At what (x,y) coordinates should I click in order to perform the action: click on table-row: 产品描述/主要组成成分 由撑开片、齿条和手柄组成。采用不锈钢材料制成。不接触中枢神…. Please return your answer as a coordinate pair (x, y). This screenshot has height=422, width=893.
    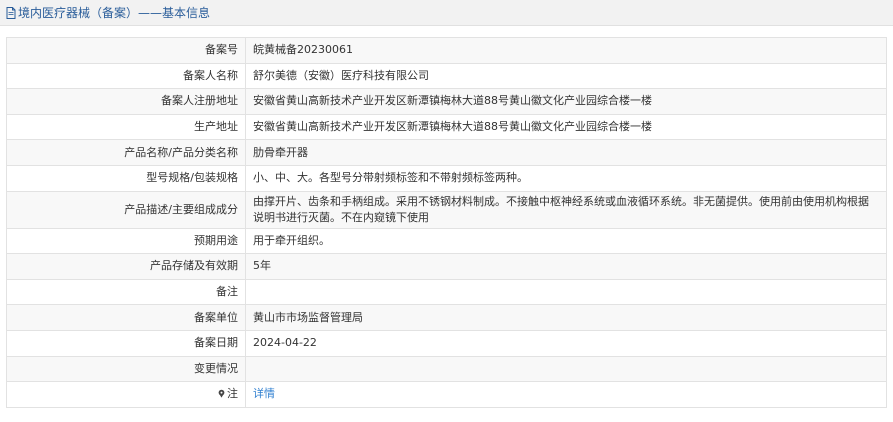
    Looking at the image, I should click on (446, 209).